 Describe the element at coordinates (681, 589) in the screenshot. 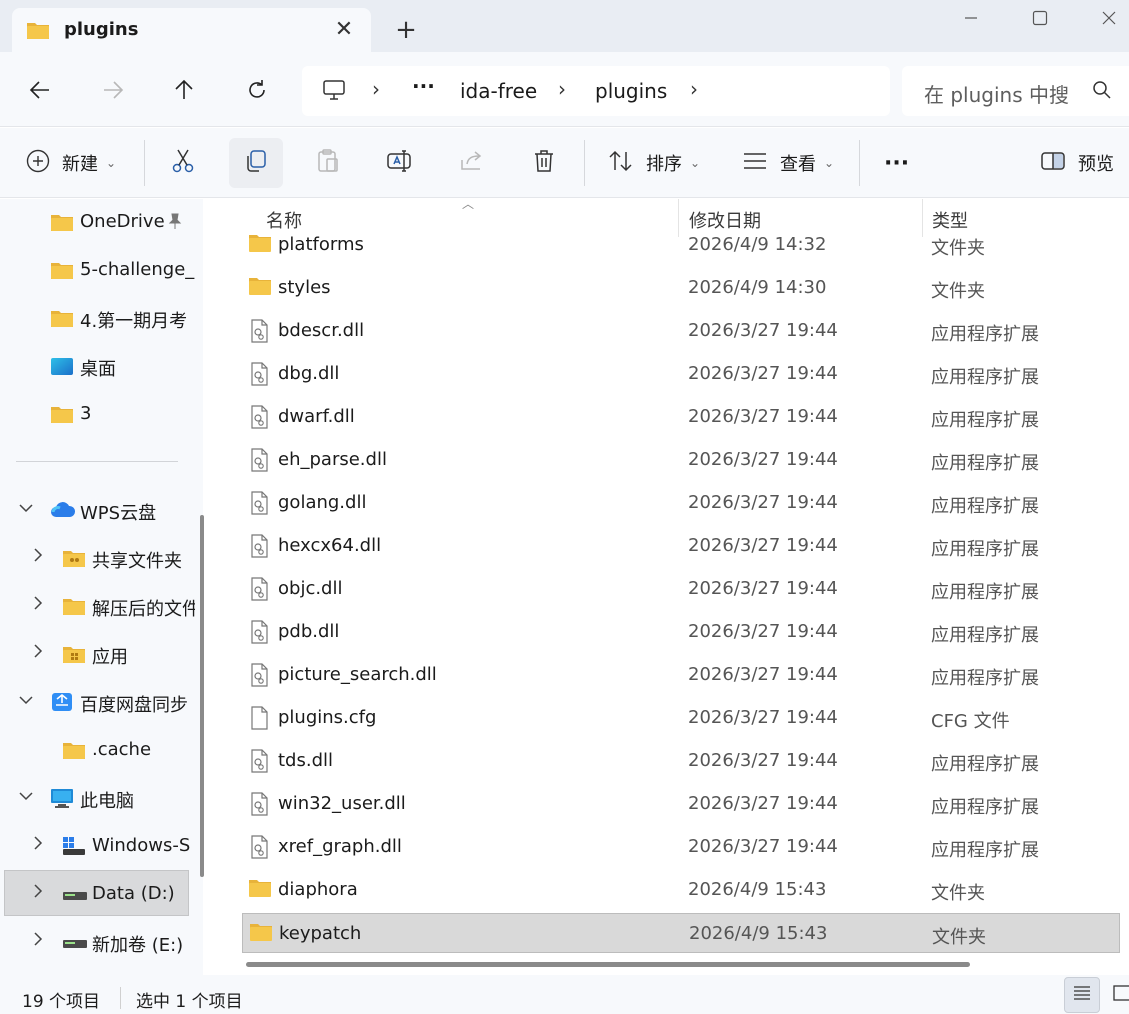

I see `file-row: objc.dll 2026/3/27 19:44 应用程序扩展` at that location.